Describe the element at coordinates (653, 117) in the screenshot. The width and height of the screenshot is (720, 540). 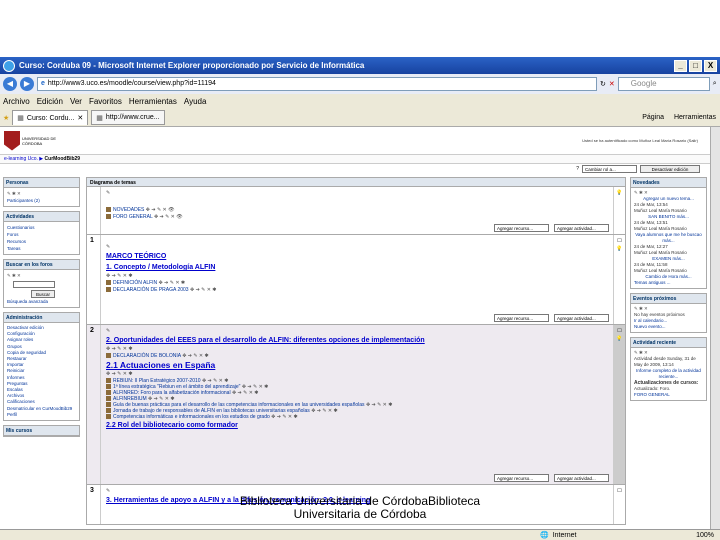
I see `page-menu: Página` at that location.